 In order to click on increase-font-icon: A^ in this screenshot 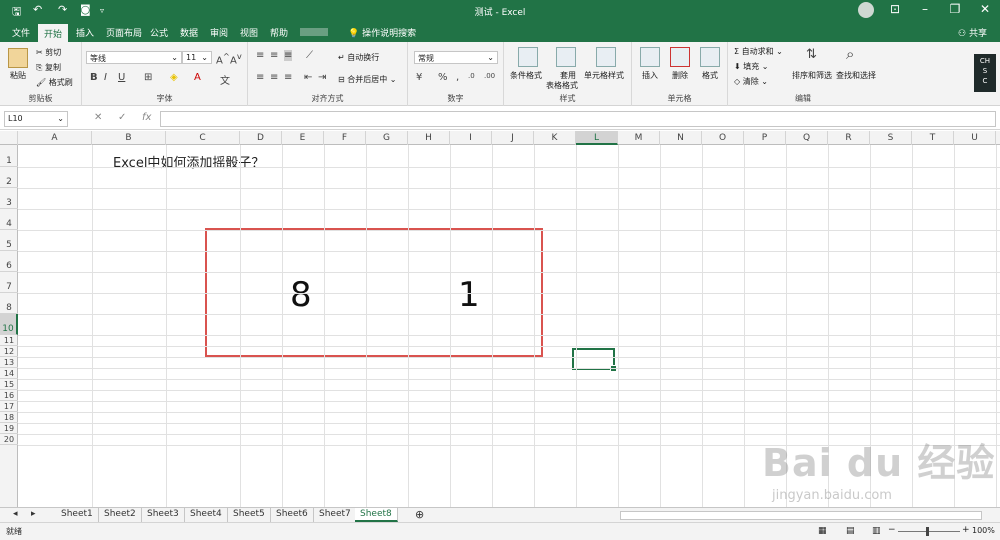, I will do `click(223, 58)`.